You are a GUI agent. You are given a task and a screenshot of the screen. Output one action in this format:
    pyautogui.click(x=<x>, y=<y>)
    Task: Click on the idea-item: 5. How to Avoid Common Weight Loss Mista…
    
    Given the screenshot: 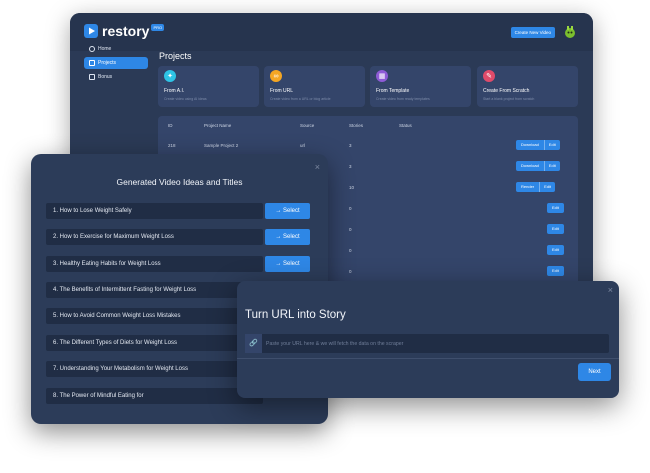 What is the action you would take?
    pyautogui.click(x=154, y=316)
    